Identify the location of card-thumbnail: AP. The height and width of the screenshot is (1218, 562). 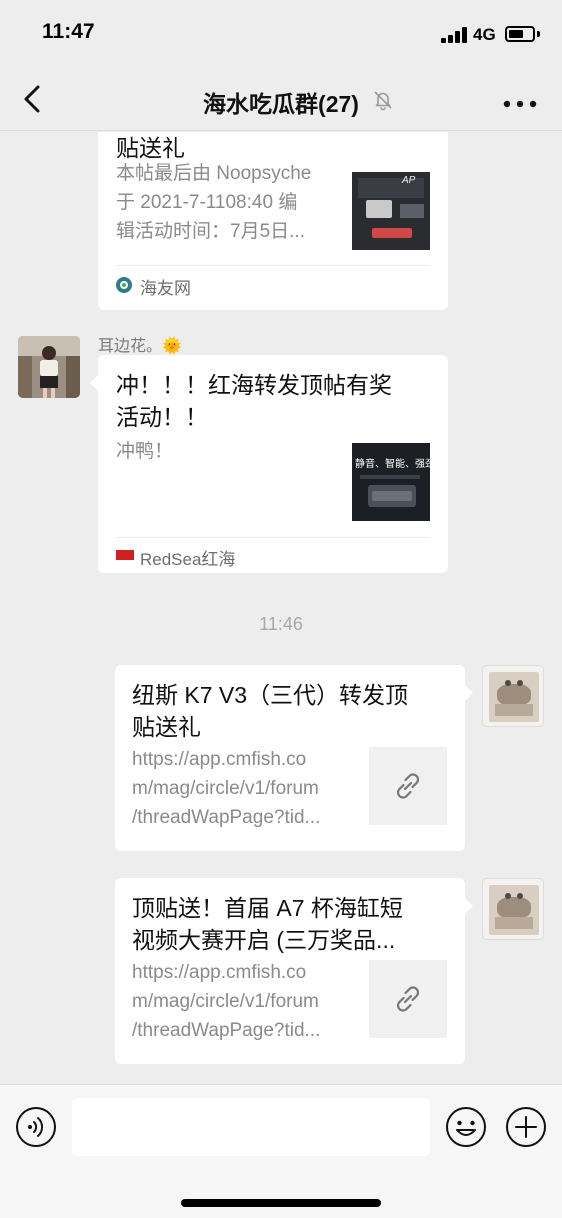
(391, 211).